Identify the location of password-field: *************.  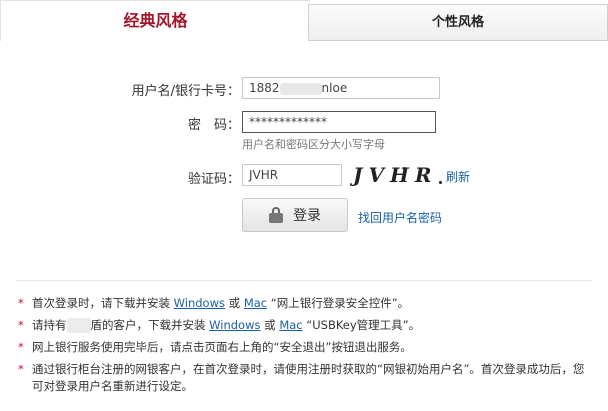
(339, 122).